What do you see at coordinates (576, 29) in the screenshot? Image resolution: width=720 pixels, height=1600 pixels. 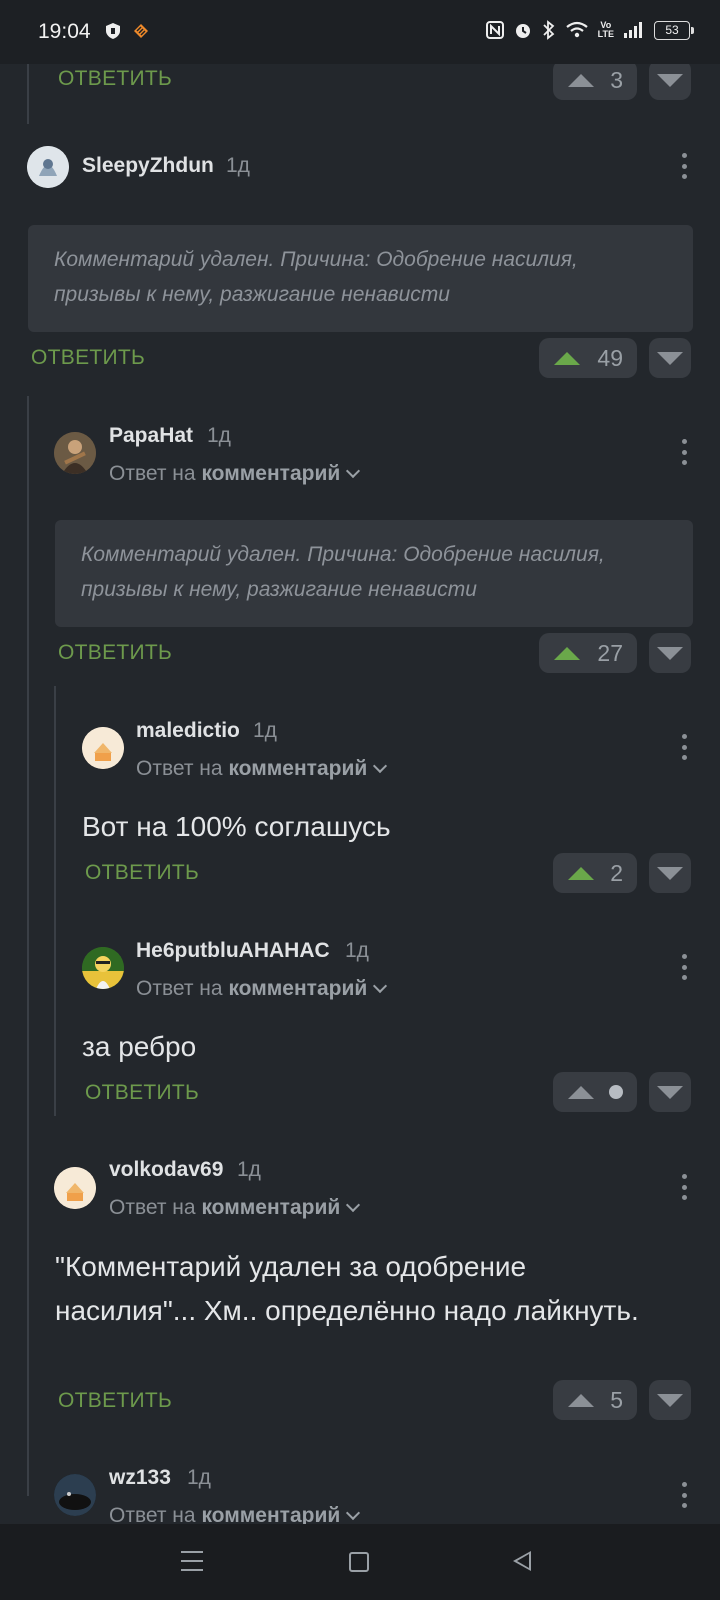 I see `wifi-icon` at bounding box center [576, 29].